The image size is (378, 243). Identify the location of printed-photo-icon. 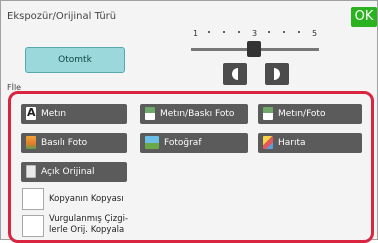
(31, 142).